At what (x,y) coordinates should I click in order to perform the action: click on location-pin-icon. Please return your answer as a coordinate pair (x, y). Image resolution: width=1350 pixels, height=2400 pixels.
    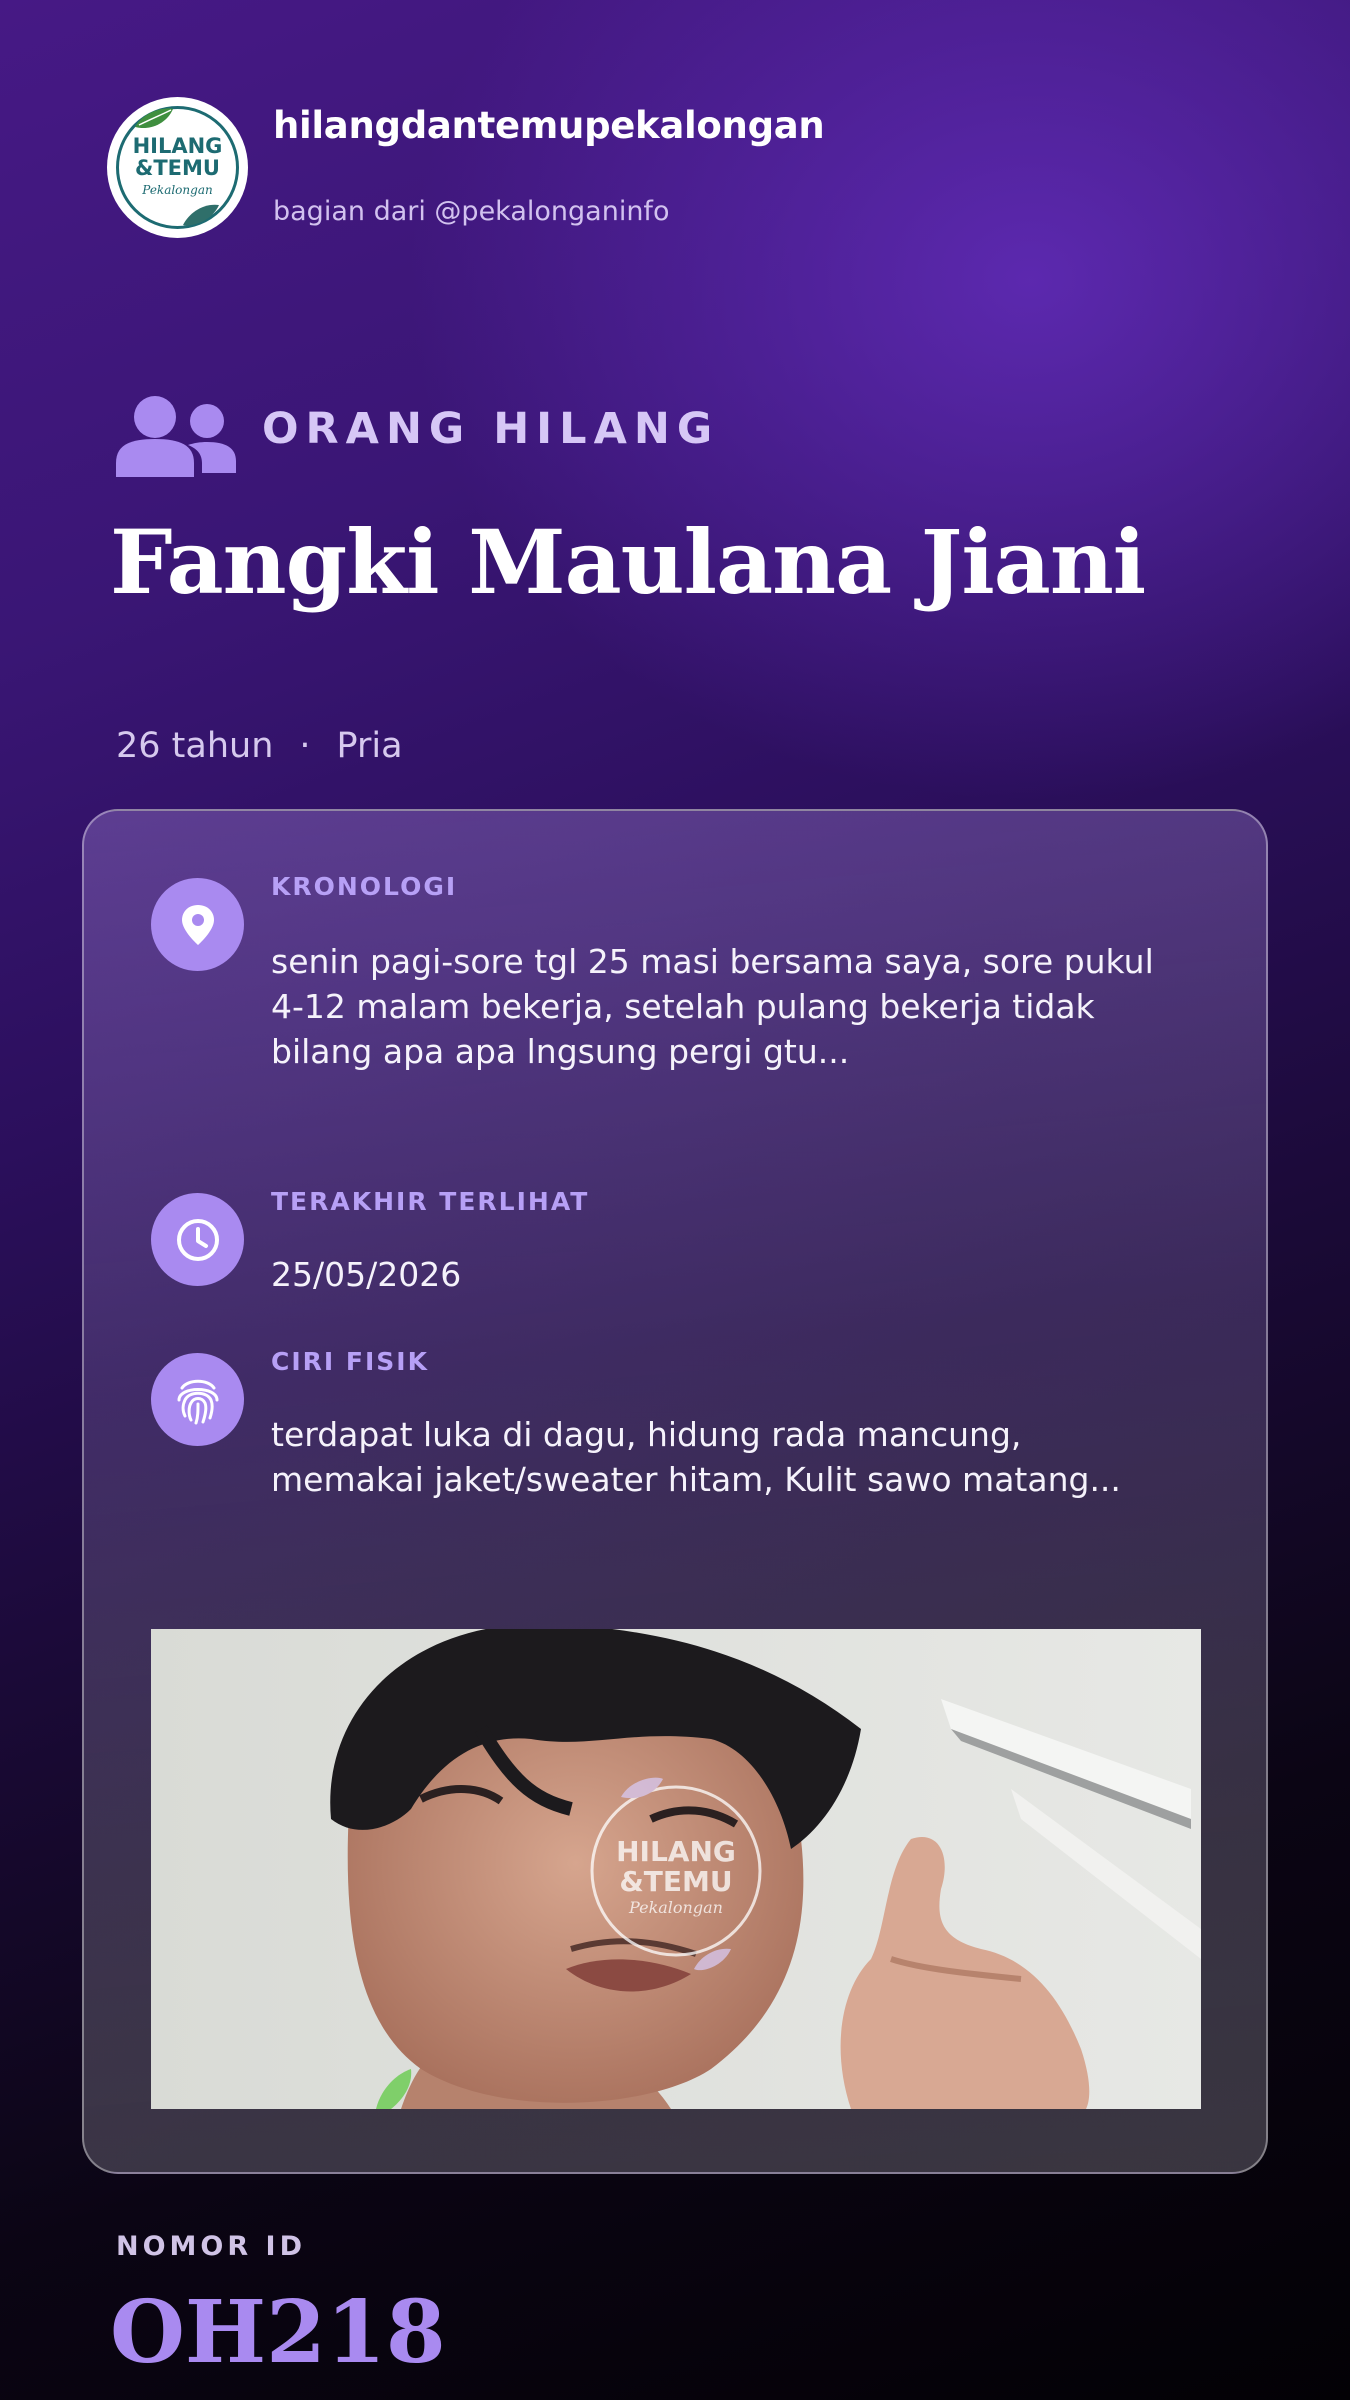
    Looking at the image, I should click on (197, 924).